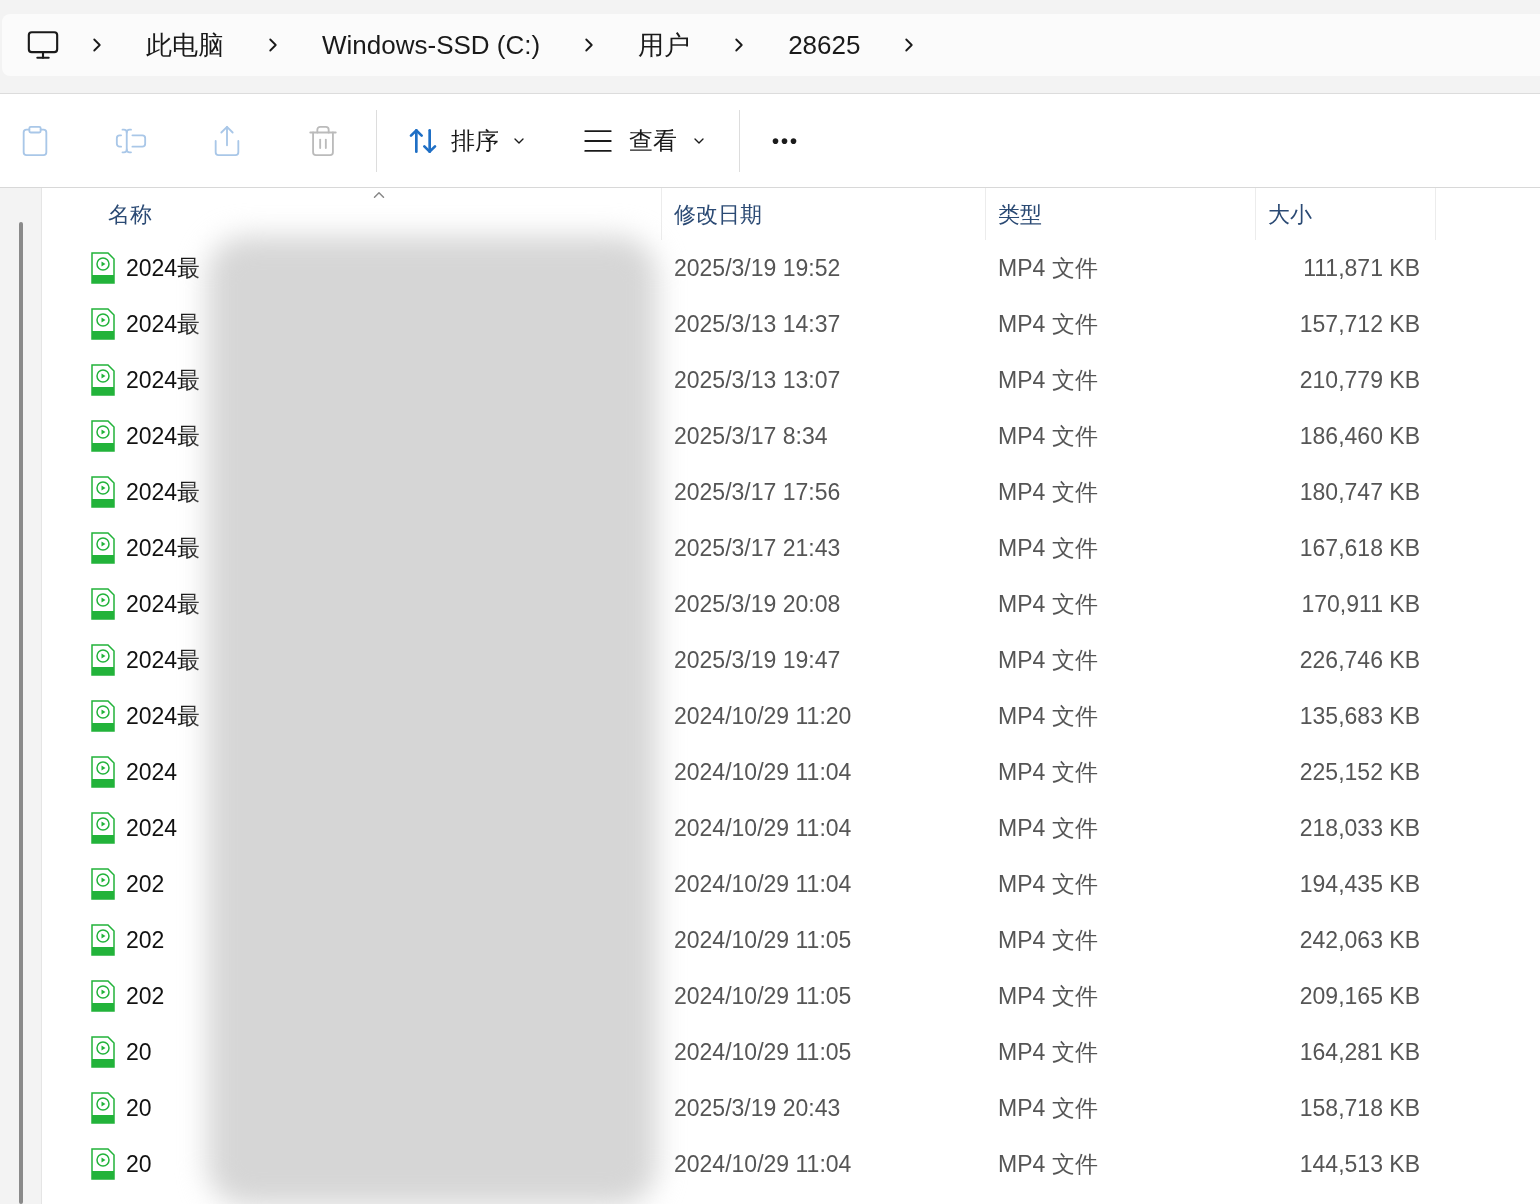 The width and height of the screenshot is (1540, 1204). What do you see at coordinates (664, 45) in the screenshot?
I see `breadcrumb-item: 用户` at bounding box center [664, 45].